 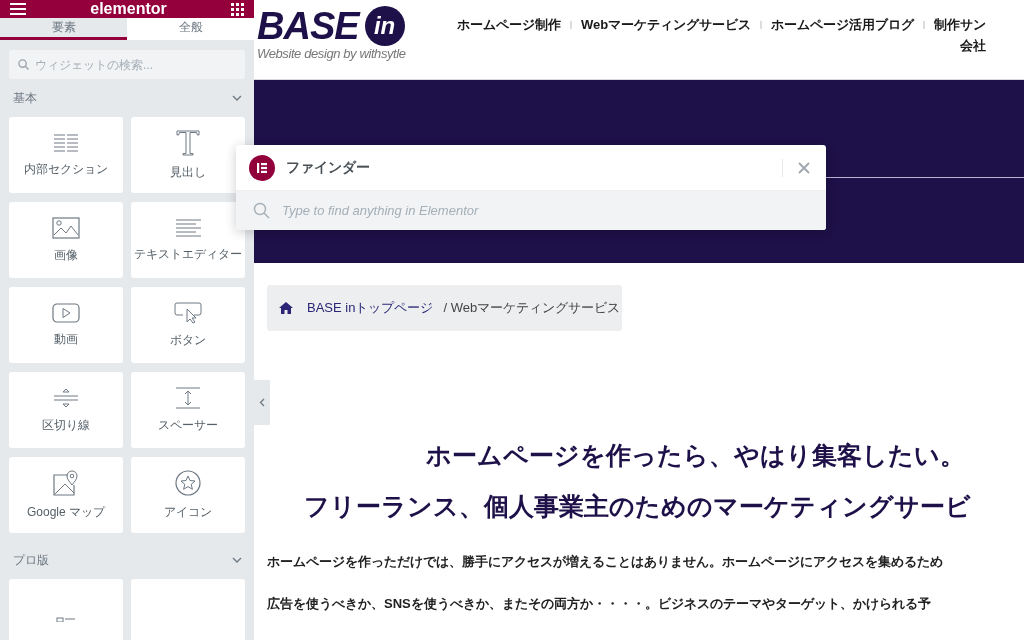 I want to click on image-icon, so click(x=66, y=227).